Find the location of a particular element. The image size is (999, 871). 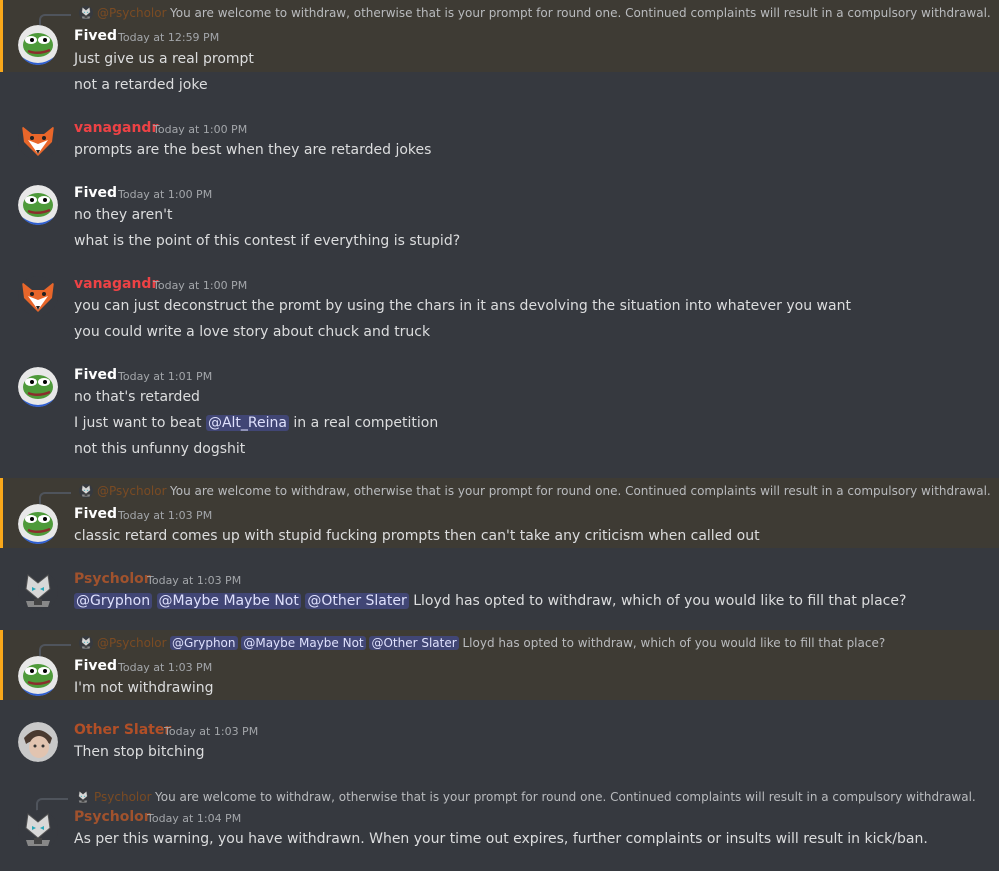

text-segment: in a real competition is located at coordinates (363, 423).